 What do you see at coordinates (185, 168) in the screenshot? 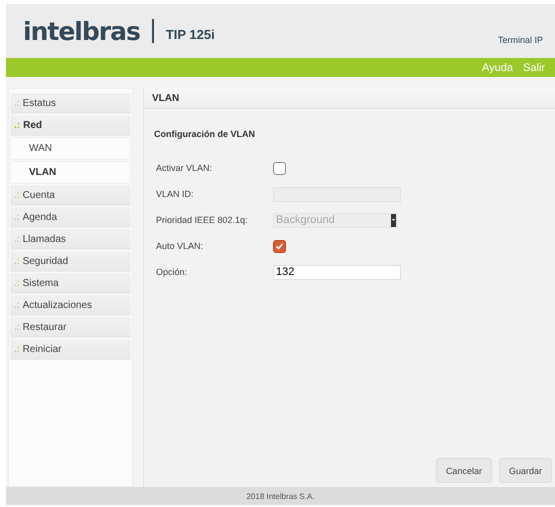
I see `field-label: Activar VLAN:` at bounding box center [185, 168].